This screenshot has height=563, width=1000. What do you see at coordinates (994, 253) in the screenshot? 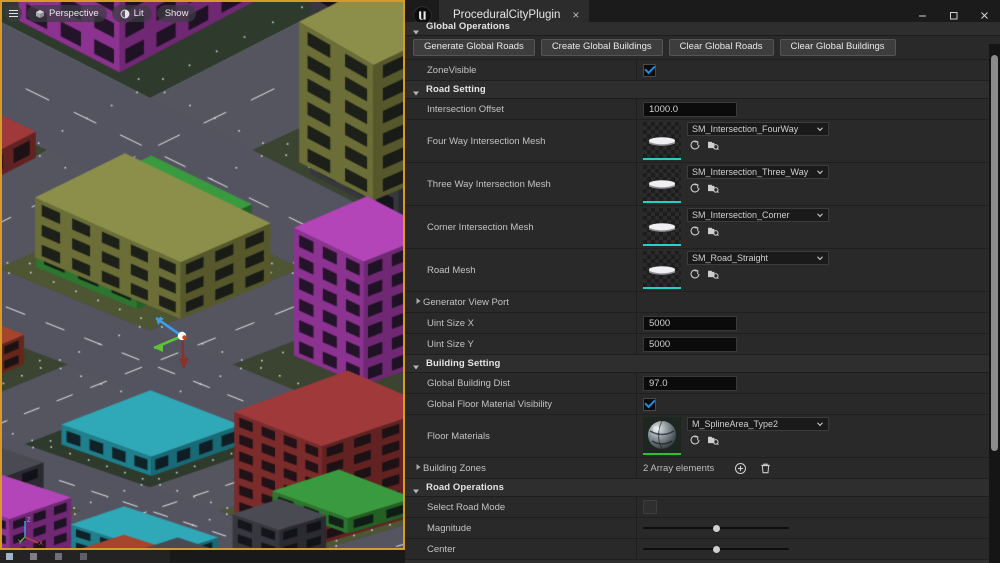
I see `vertical-scrollbar` at bounding box center [994, 253].